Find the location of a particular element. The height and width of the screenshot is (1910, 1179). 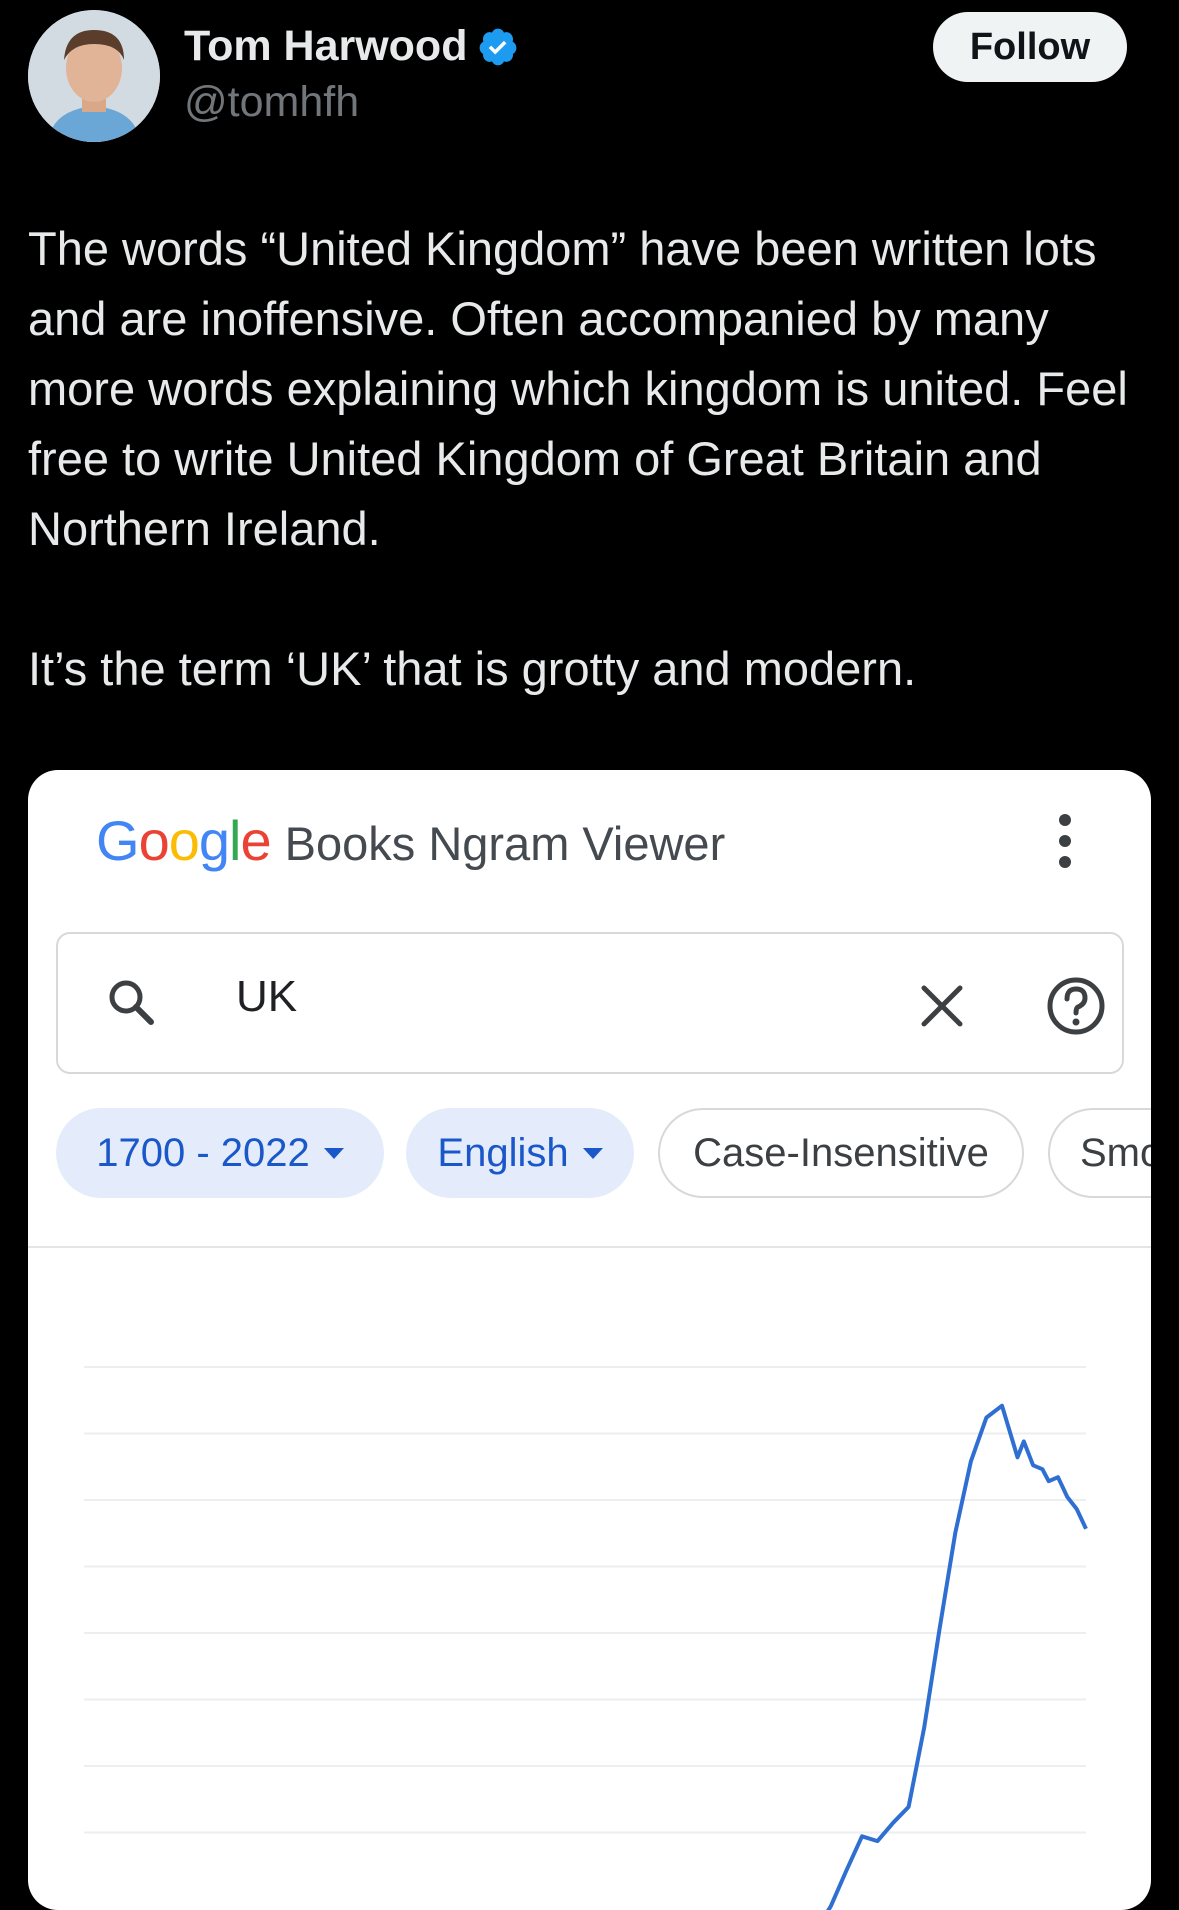

language-label: English is located at coordinates (503, 1152).